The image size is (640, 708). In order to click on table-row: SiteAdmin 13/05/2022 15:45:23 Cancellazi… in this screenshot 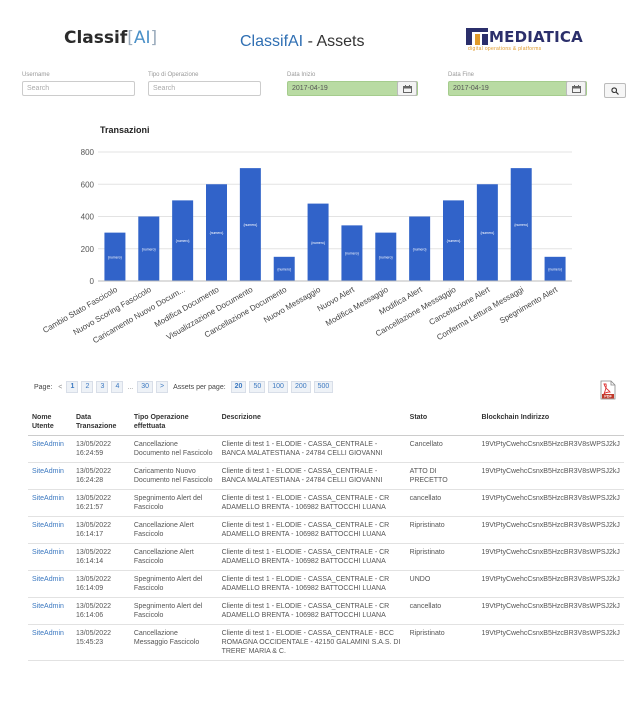, I will do `click(326, 642)`.